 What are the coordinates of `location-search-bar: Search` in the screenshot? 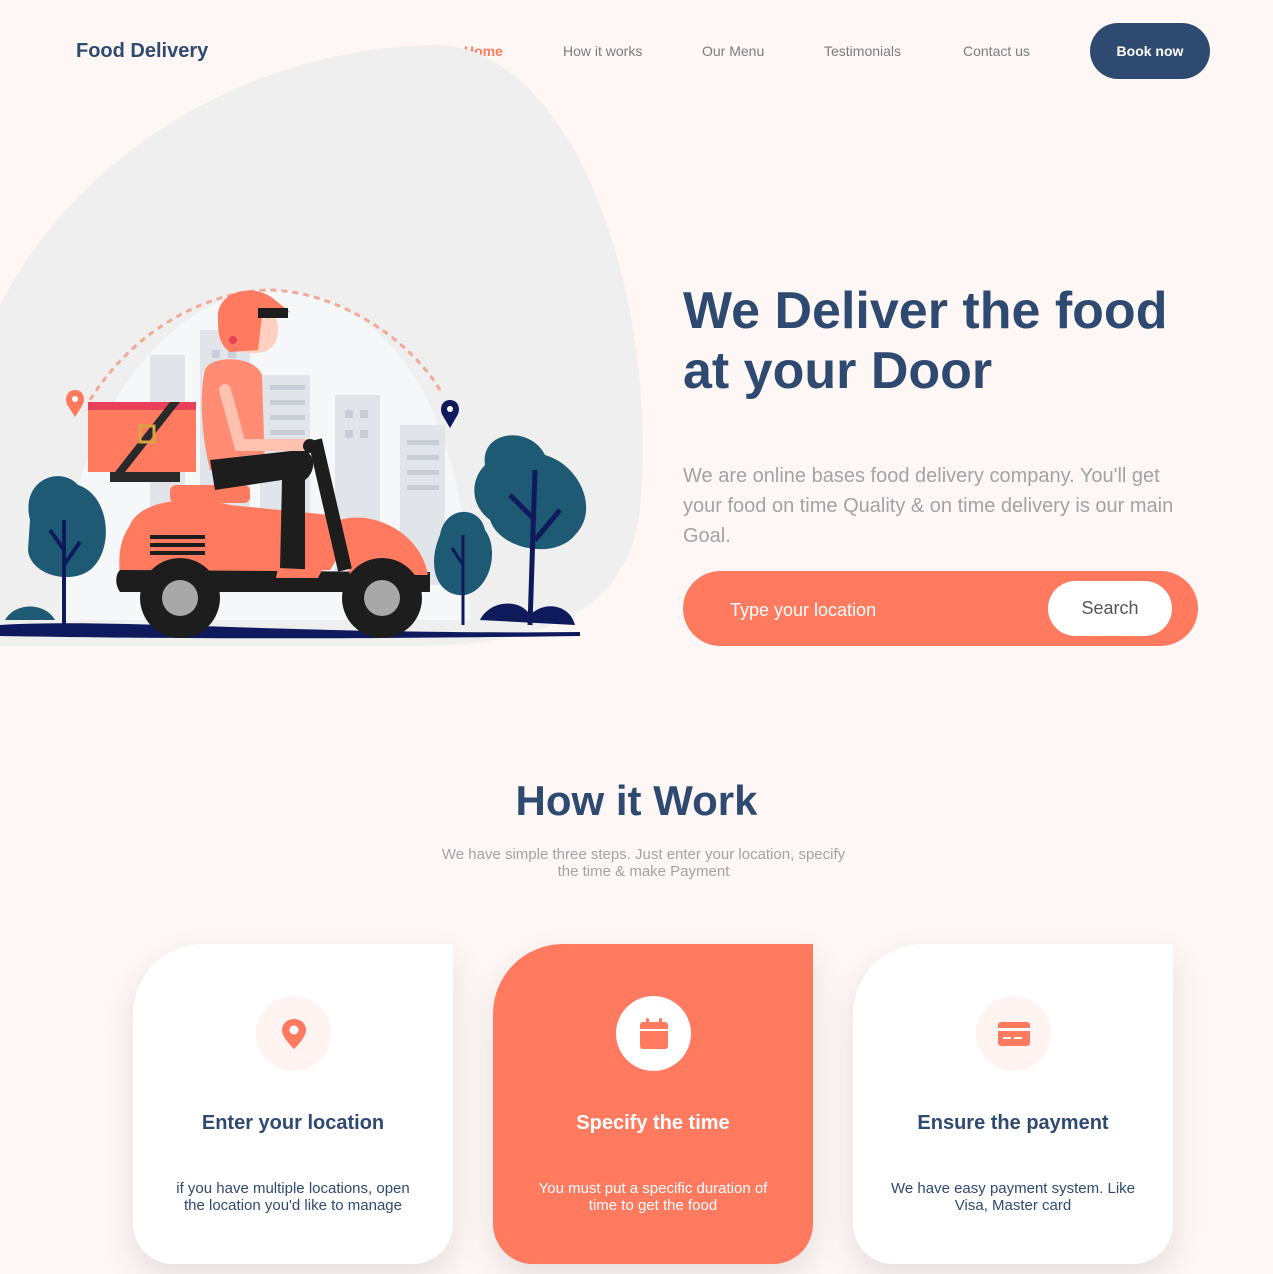 It's located at (940, 608).